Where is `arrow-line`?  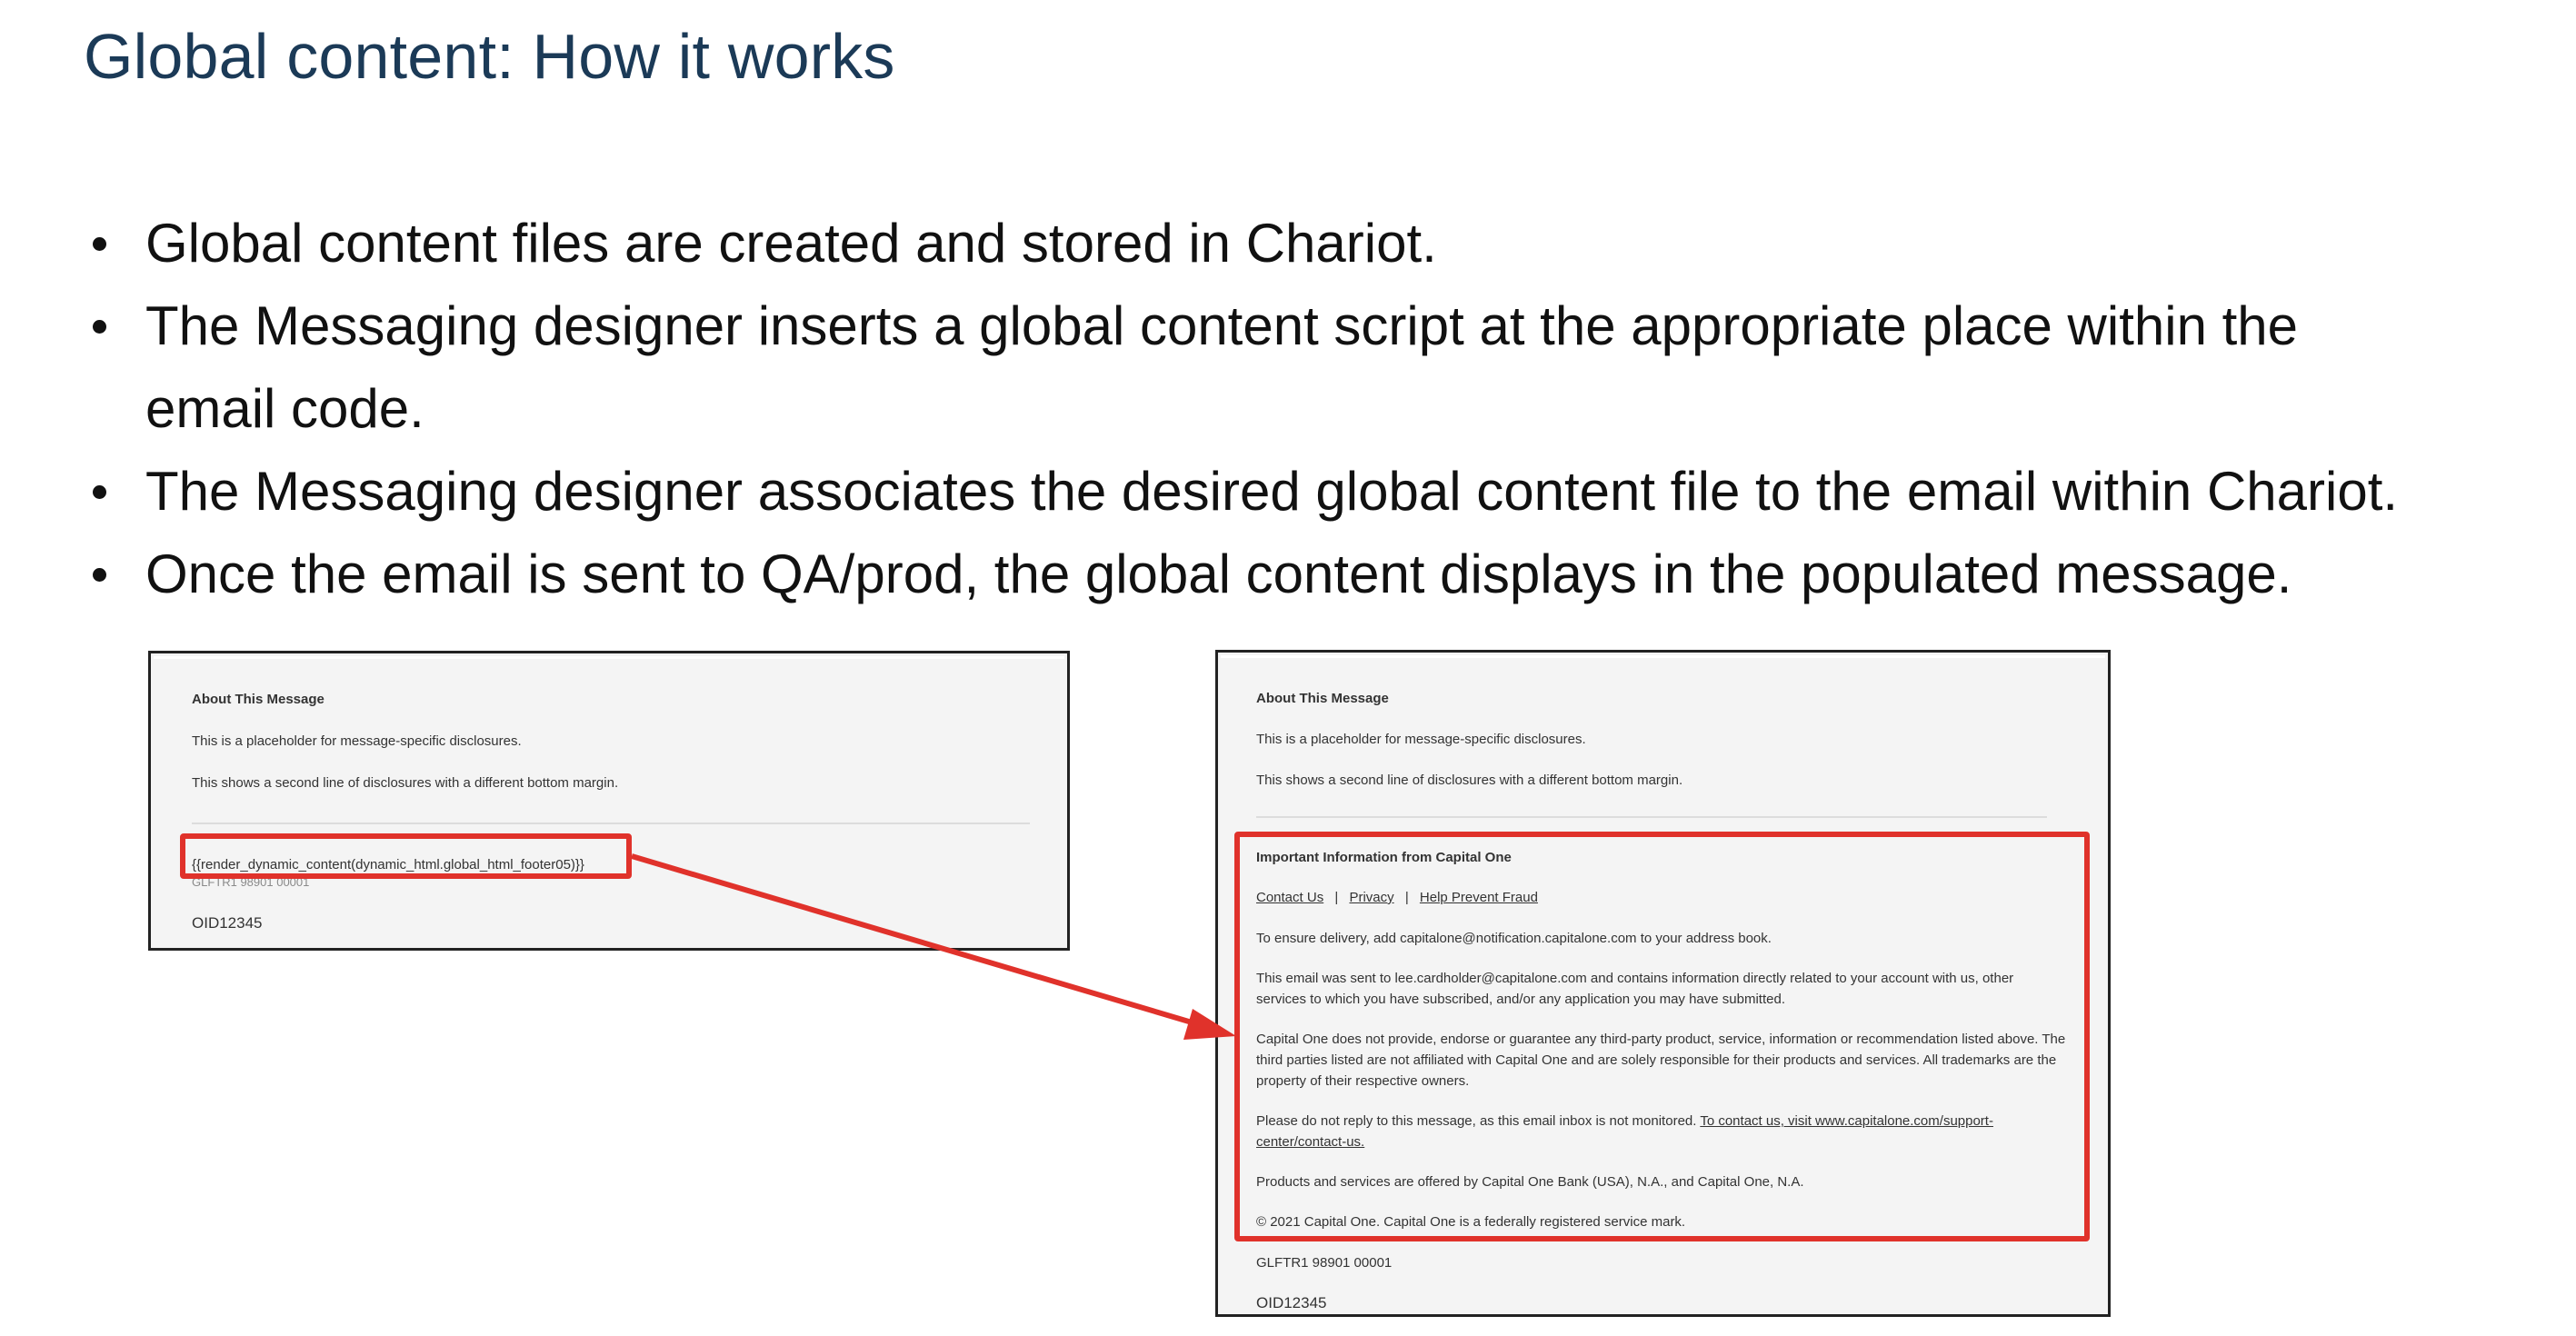
arrow-line is located at coordinates (915, 940).